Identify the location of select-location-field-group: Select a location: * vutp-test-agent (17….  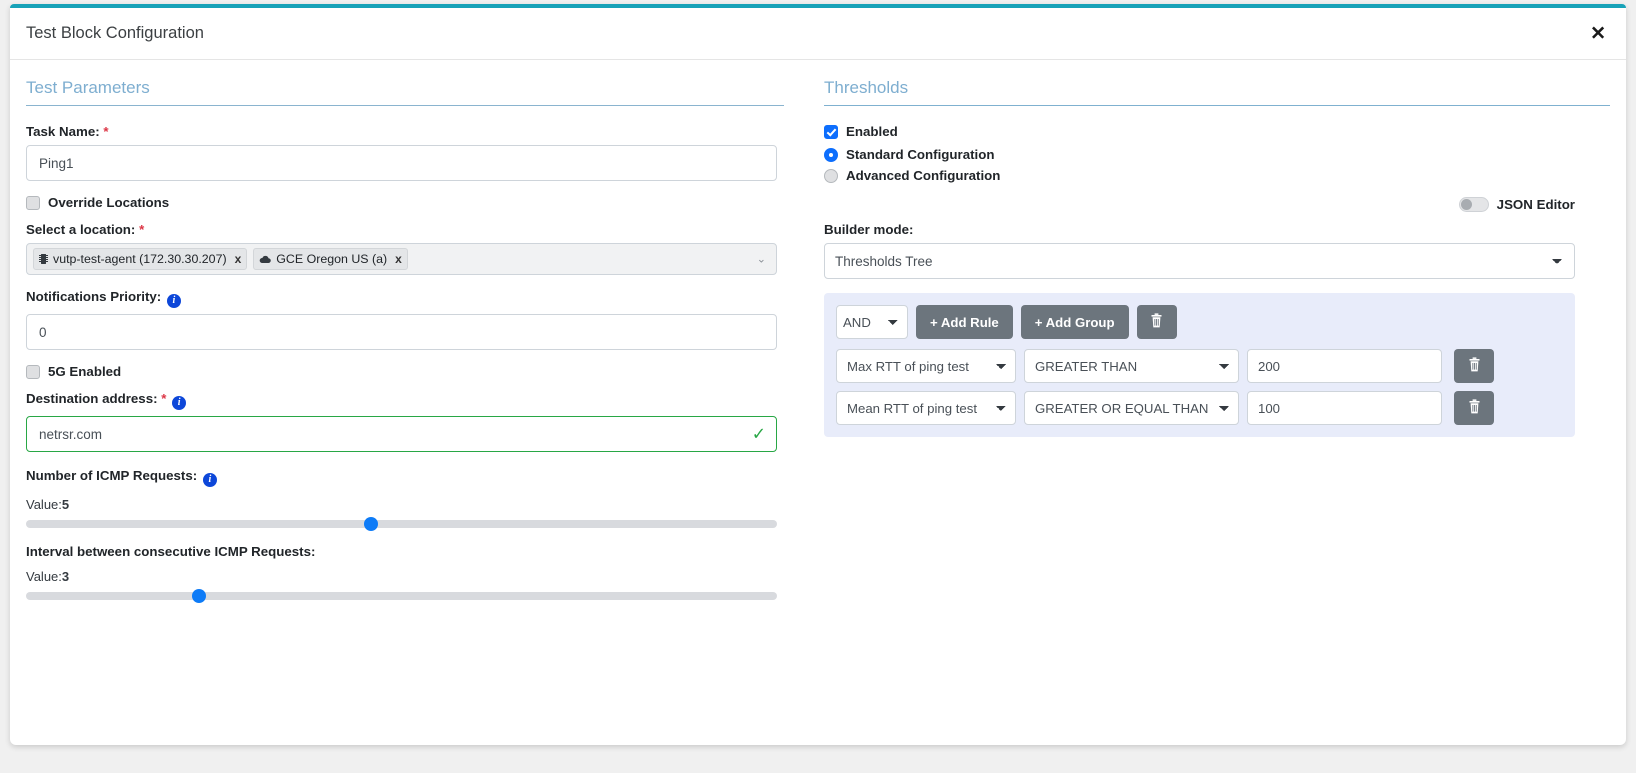
(405, 248).